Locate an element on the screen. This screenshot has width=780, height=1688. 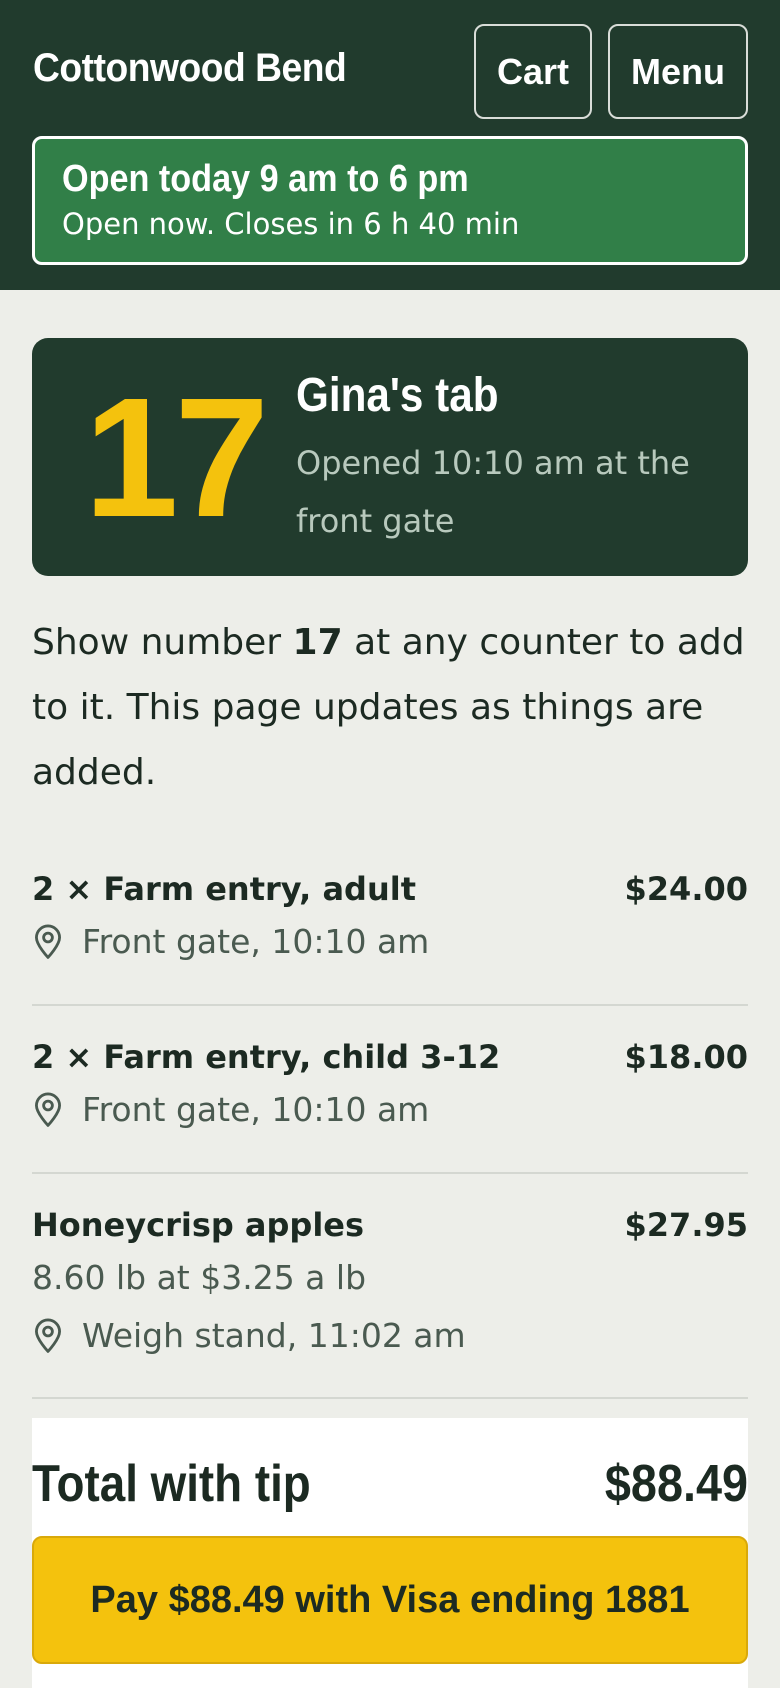
open-status: Open now. Closes in 6 h 40 min is located at coordinates (291, 224).